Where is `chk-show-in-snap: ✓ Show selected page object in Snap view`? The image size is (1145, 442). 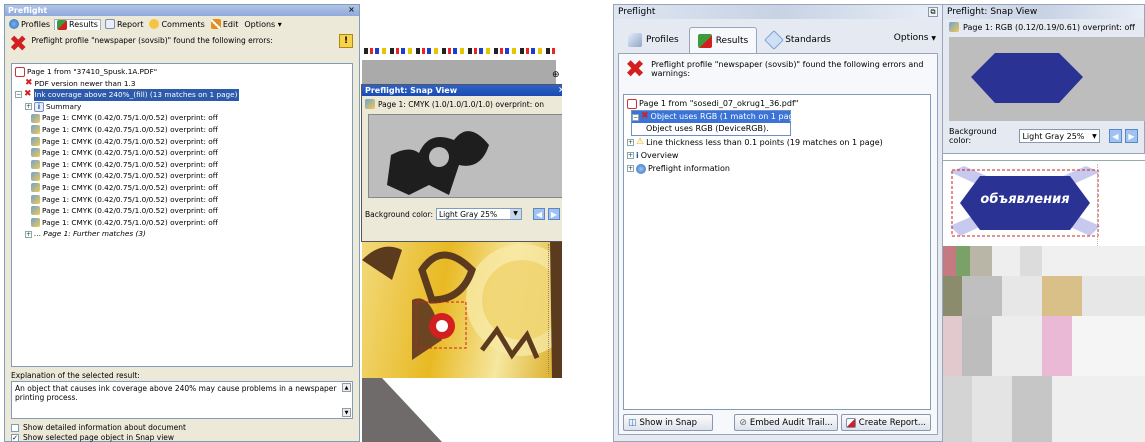 chk-show-in-snap: ✓ Show selected page object in Snap view is located at coordinates (92, 437).